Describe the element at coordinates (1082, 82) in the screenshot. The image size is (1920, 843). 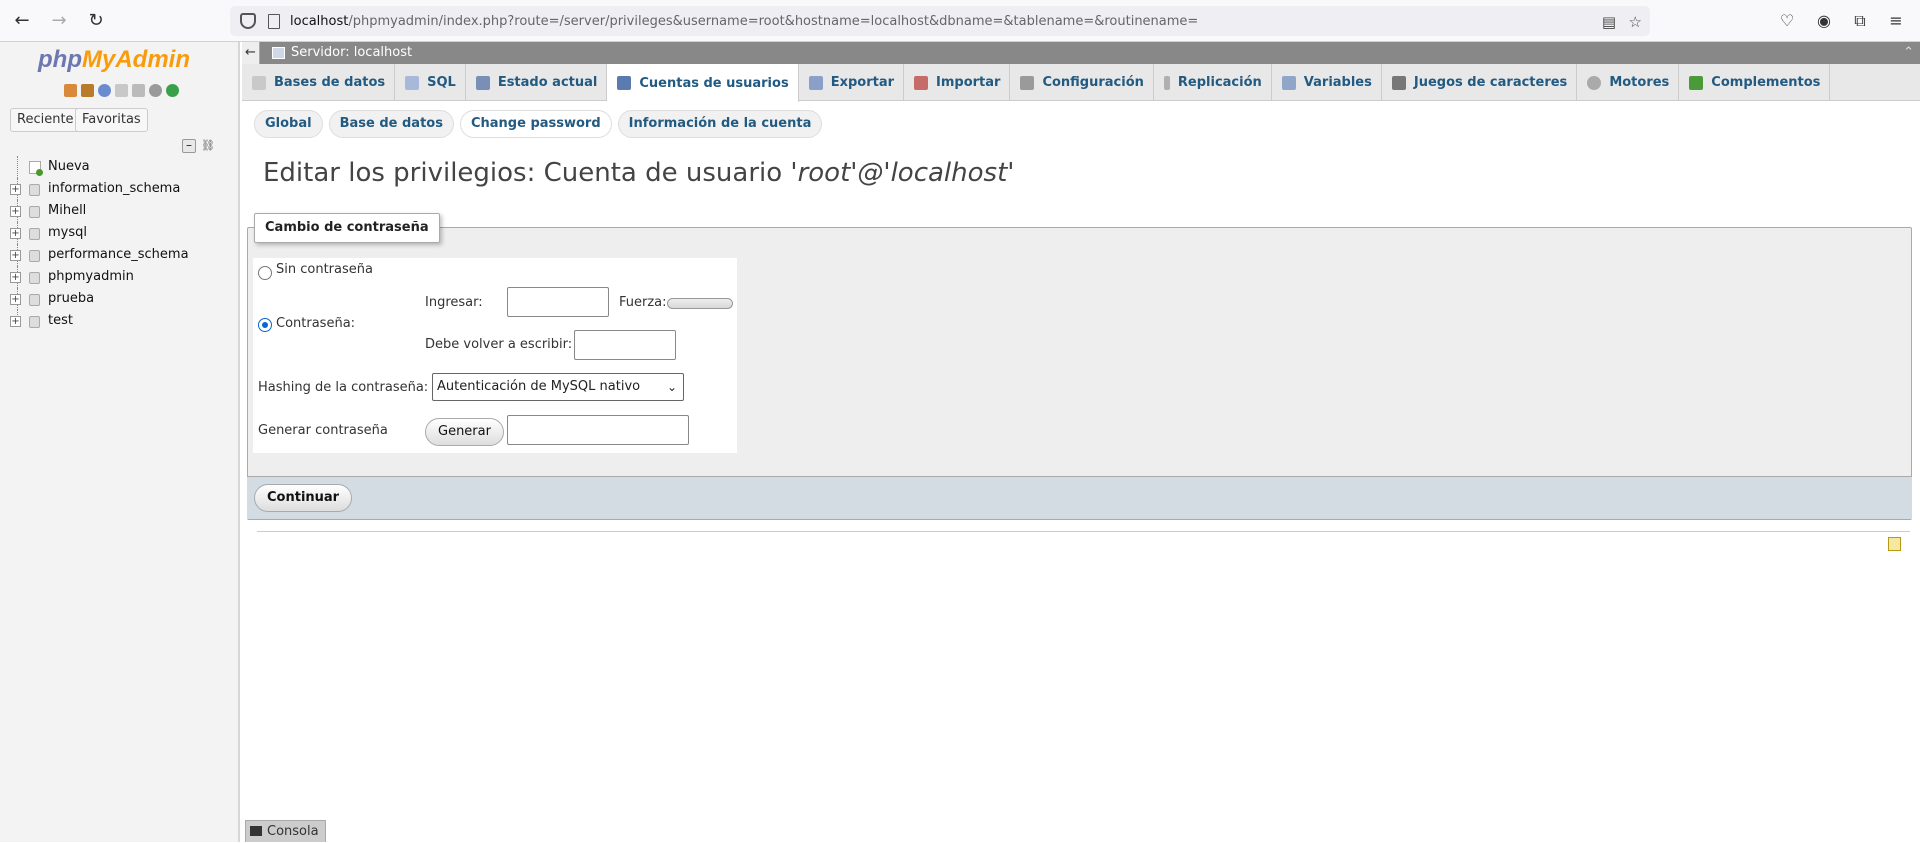
I see `tab-configuracion: Configuración` at that location.